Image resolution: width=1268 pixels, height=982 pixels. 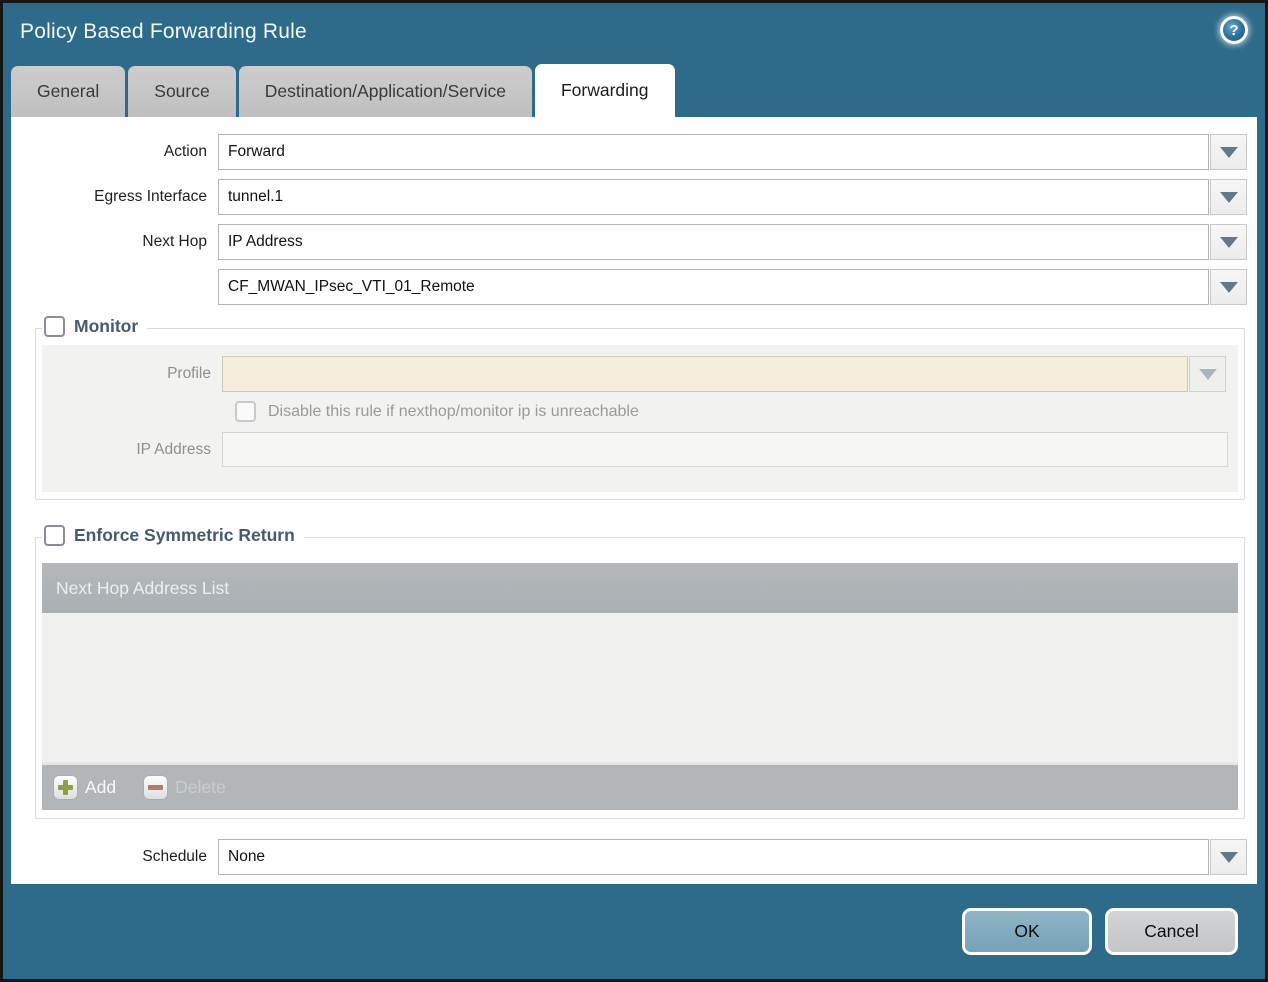 I want to click on tab-destination-application-service: Destination/Application/Service, so click(x=385, y=91).